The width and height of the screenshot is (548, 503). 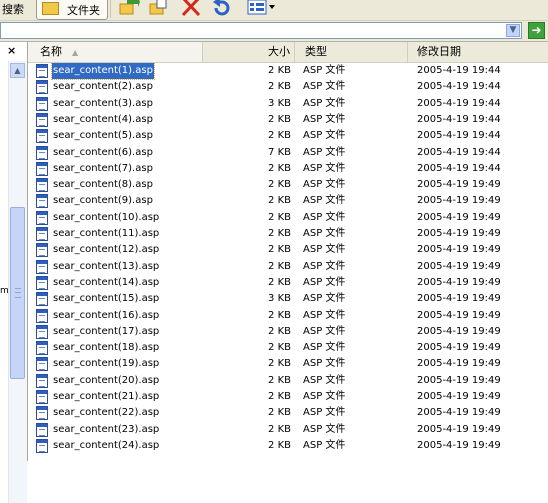 I want to click on column-header-date: 修改日期, so click(x=478, y=52).